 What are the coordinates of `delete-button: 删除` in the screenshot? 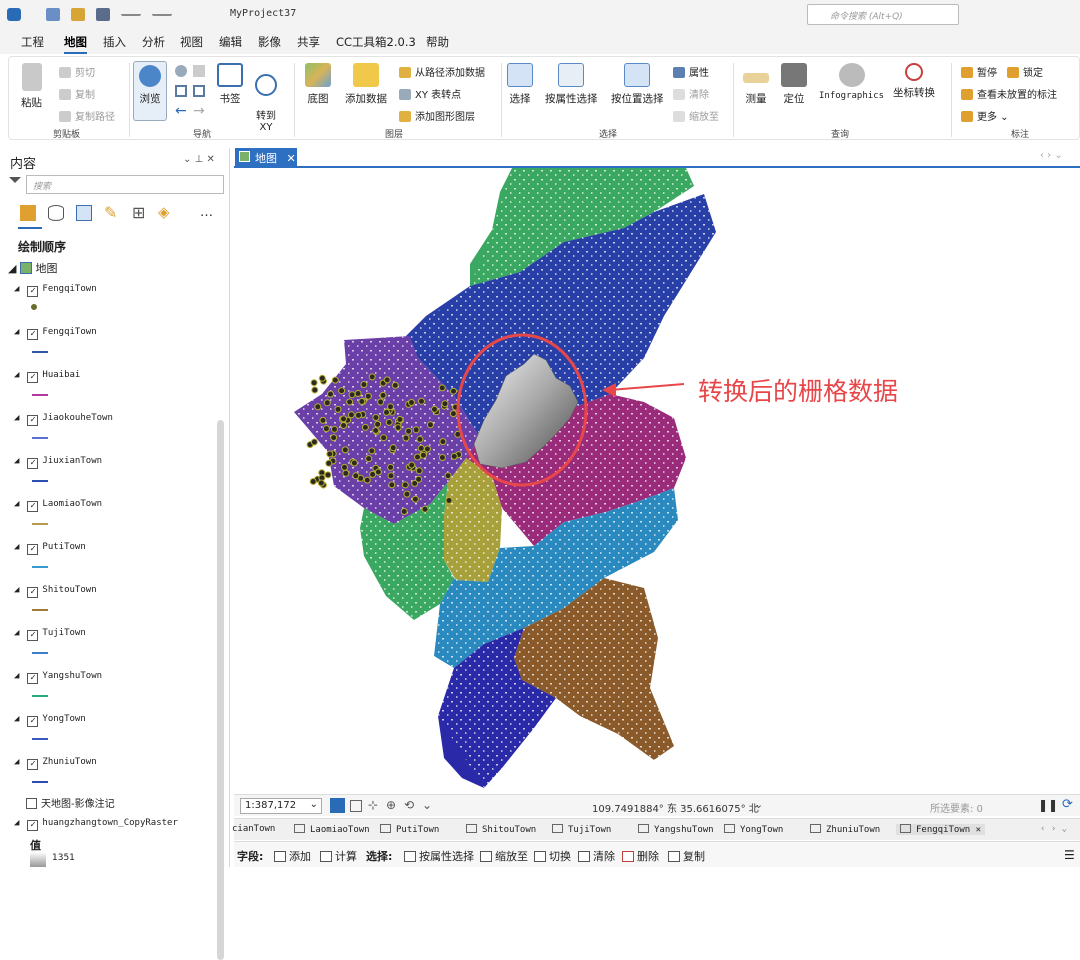 It's located at (640, 856).